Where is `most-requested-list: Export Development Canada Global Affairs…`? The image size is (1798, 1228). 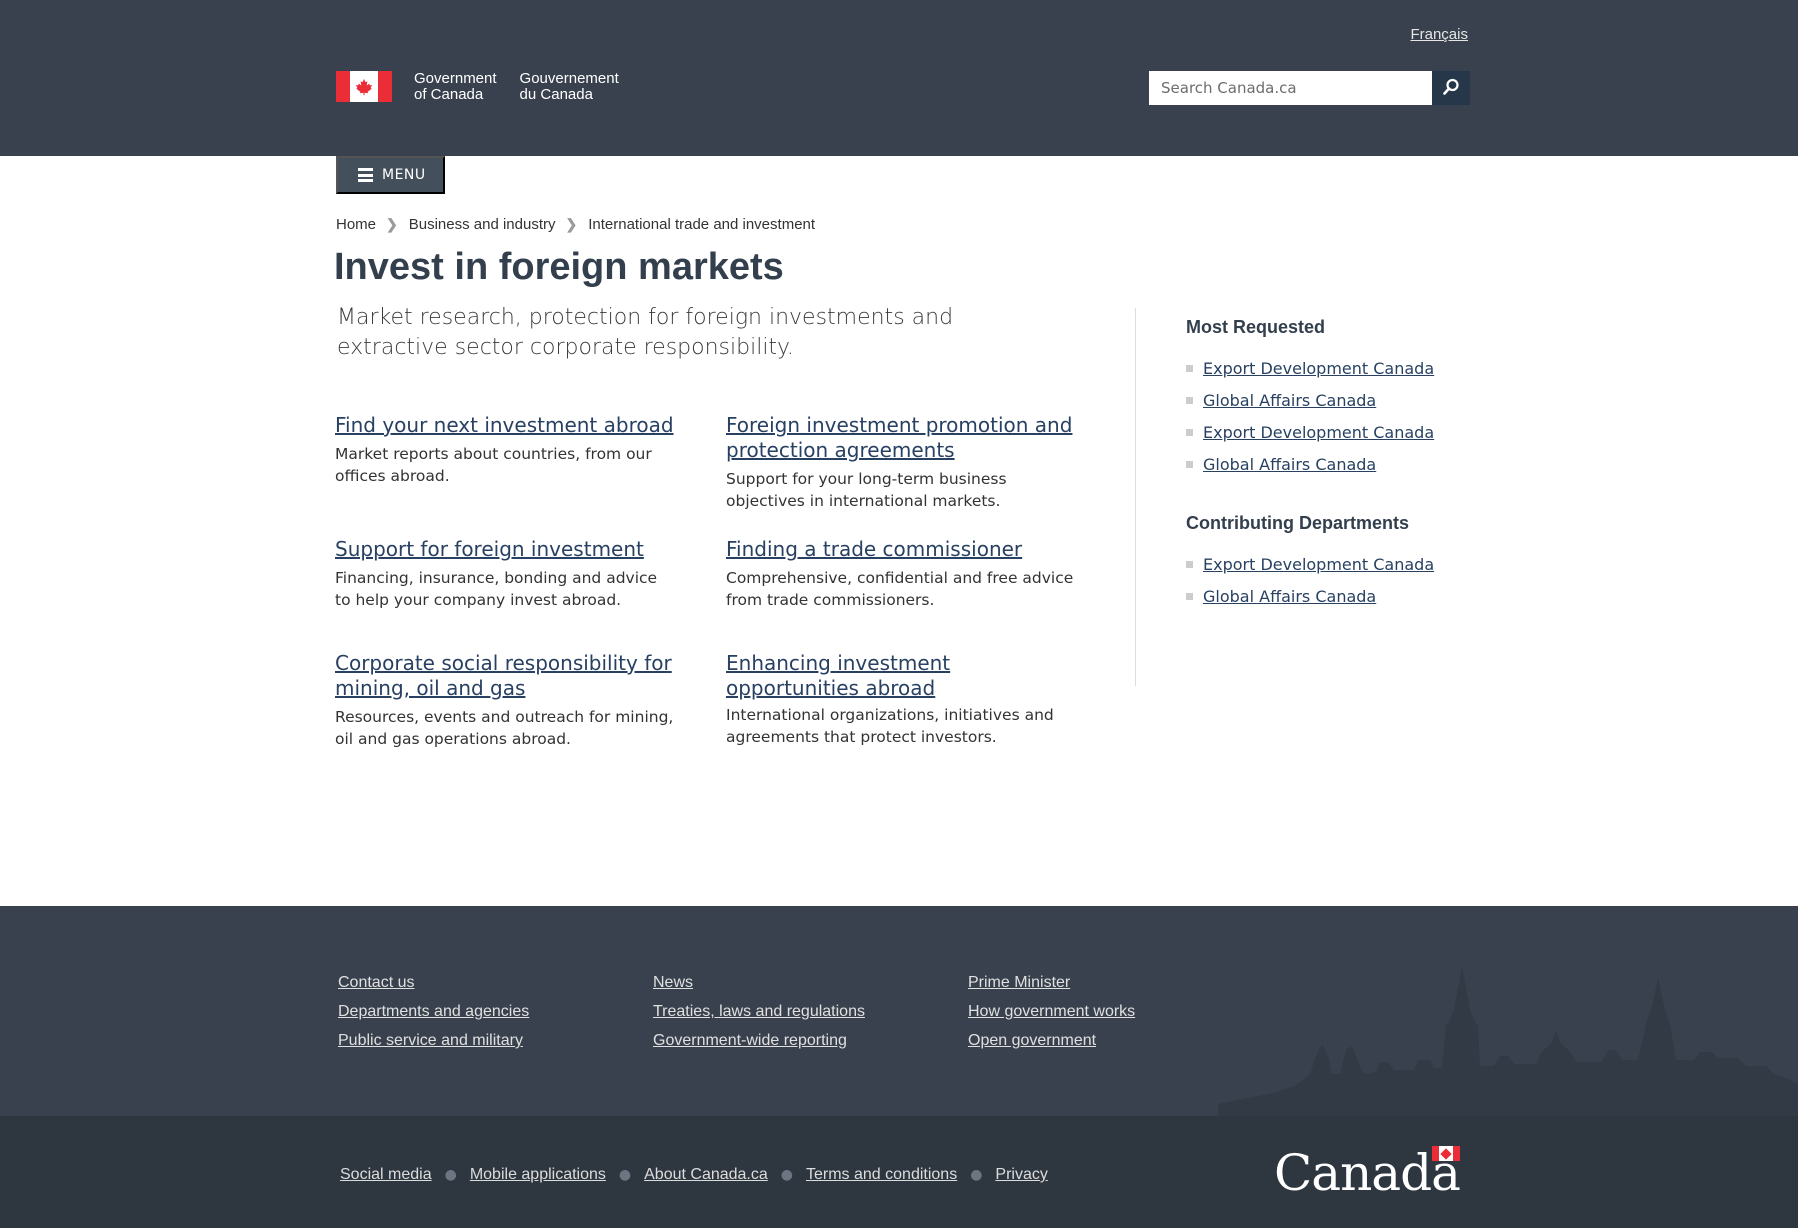
most-requested-list: Export Development Canada Global Affairs… is located at coordinates (1310, 416).